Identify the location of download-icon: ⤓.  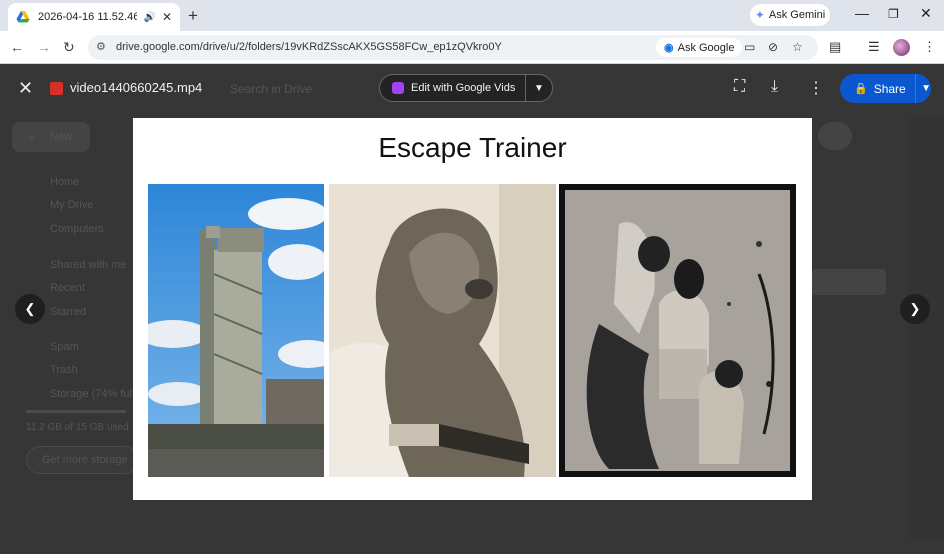
(774, 87).